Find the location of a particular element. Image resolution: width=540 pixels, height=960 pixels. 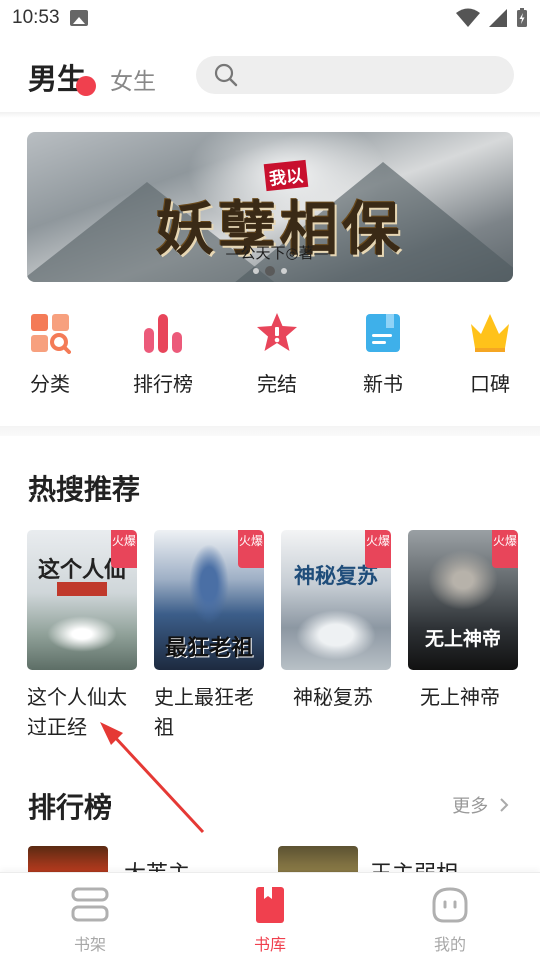

quick-nav-label: 分类 is located at coordinates (50, 384).